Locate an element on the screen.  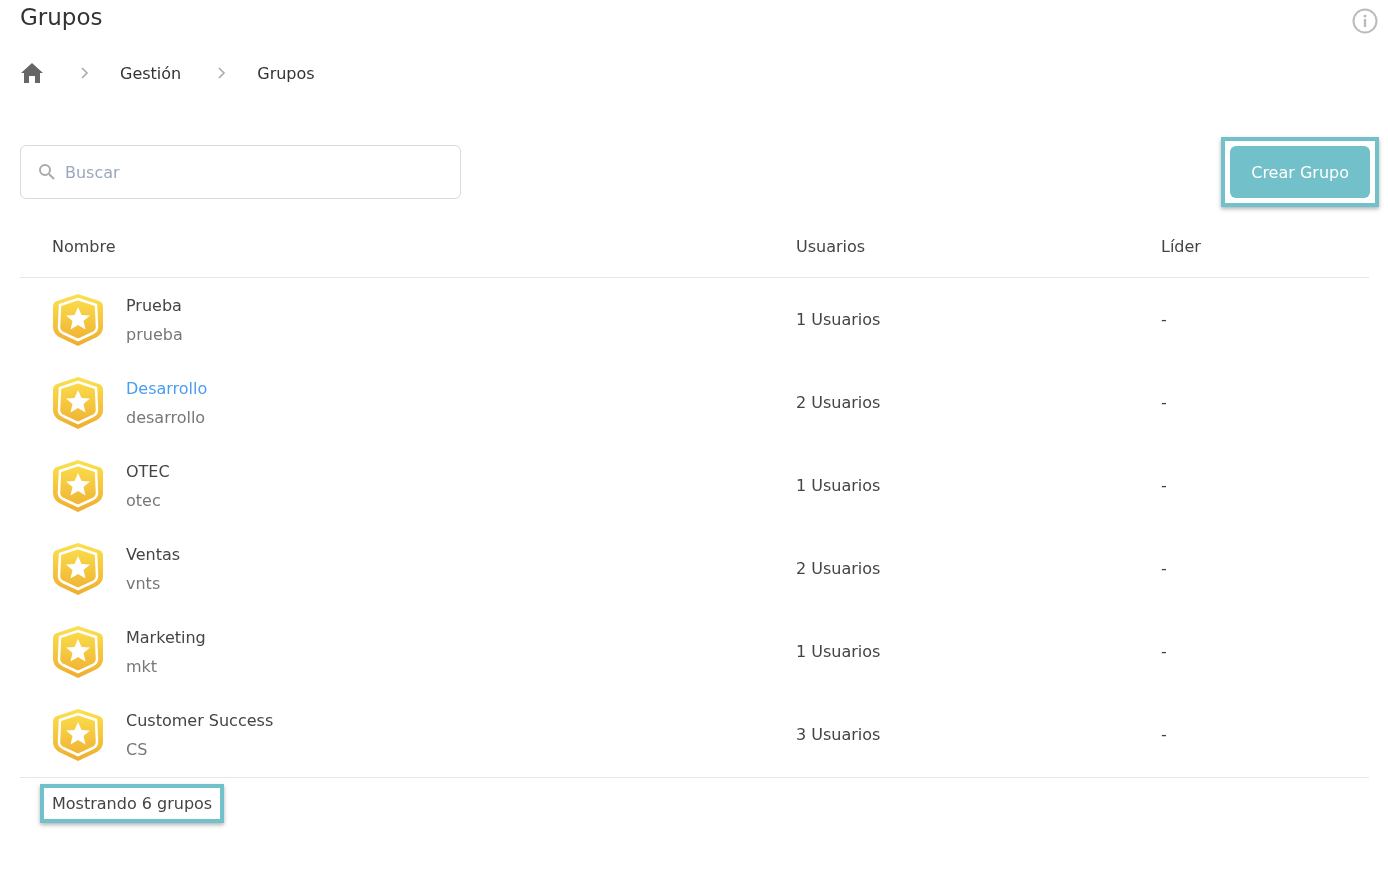
search-icon is located at coordinates (47, 172).